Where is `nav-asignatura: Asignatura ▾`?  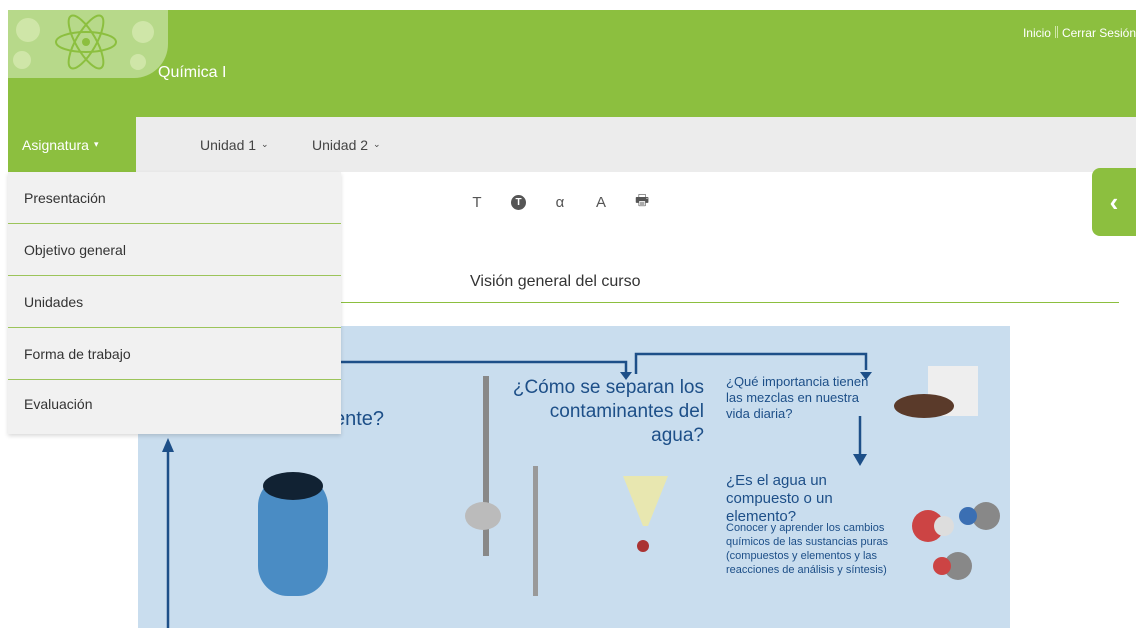 nav-asignatura: Asignatura ▾ is located at coordinates (72, 144).